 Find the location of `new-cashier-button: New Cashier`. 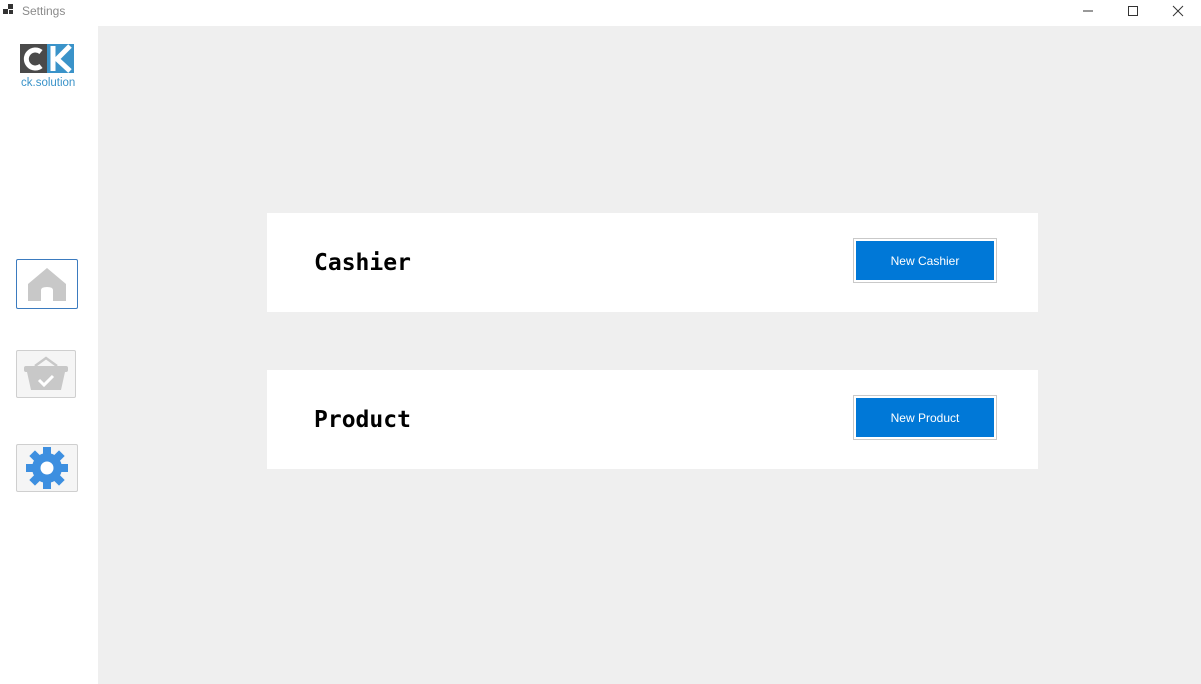

new-cashier-button: New Cashier is located at coordinates (925, 260).